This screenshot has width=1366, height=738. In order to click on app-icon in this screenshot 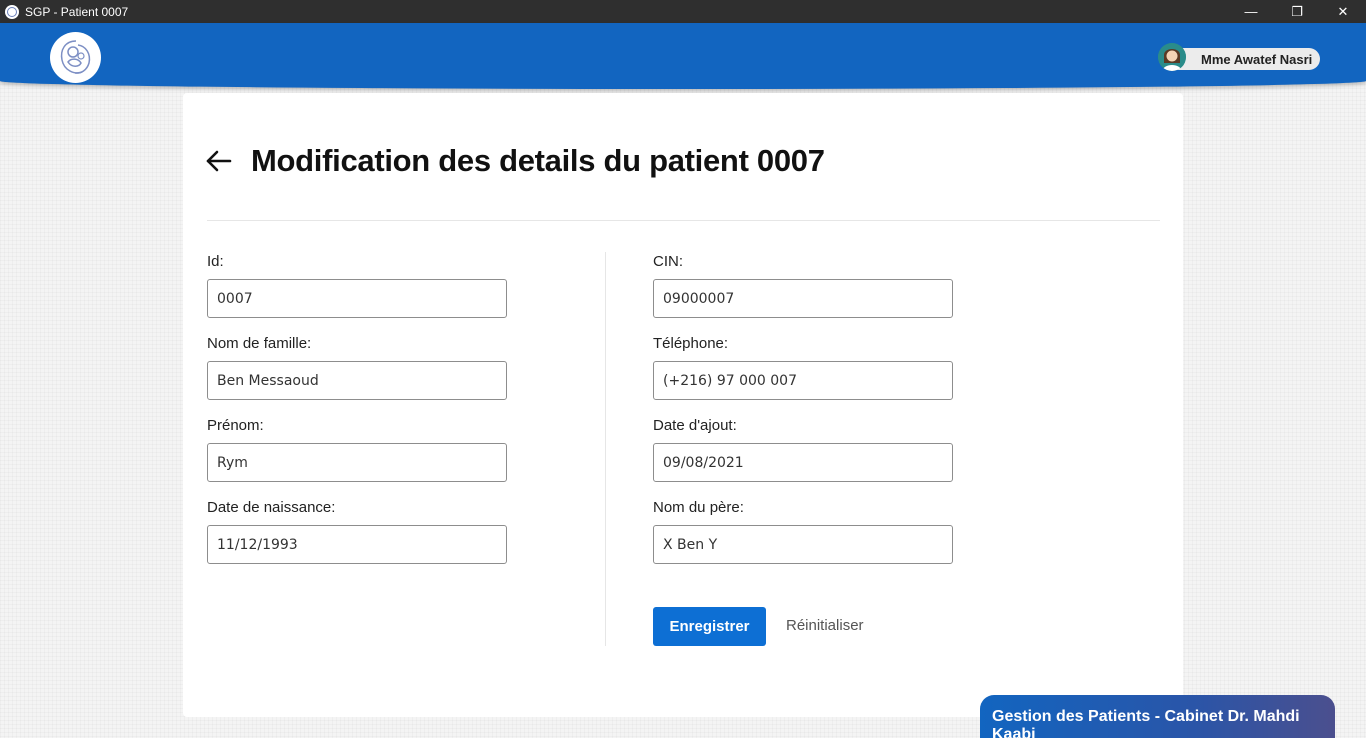, I will do `click(12, 11)`.